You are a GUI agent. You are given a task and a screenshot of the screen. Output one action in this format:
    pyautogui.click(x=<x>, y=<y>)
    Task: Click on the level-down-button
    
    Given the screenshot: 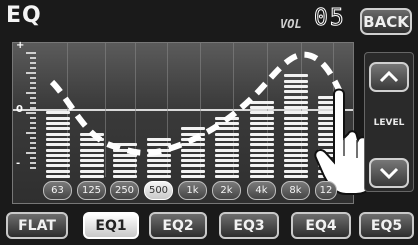 What is the action you would take?
    pyautogui.click(x=389, y=173)
    